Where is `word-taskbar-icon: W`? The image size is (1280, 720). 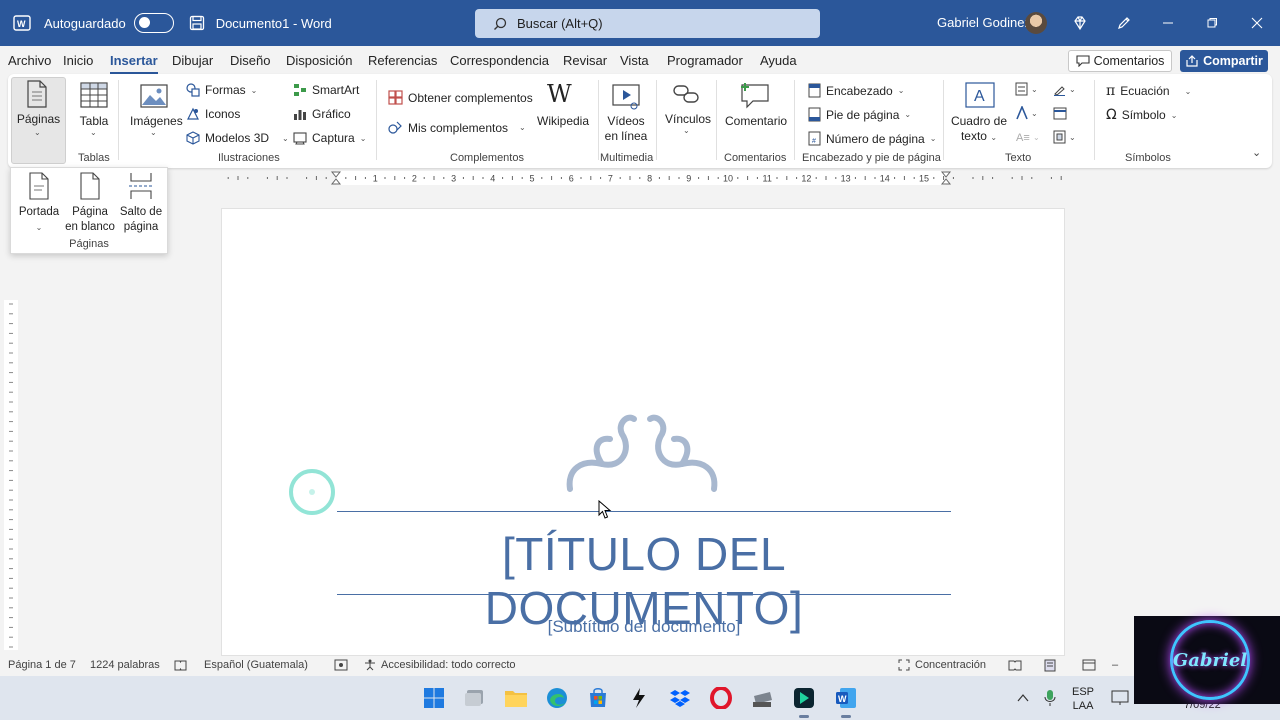 word-taskbar-icon: W is located at coordinates (846, 702).